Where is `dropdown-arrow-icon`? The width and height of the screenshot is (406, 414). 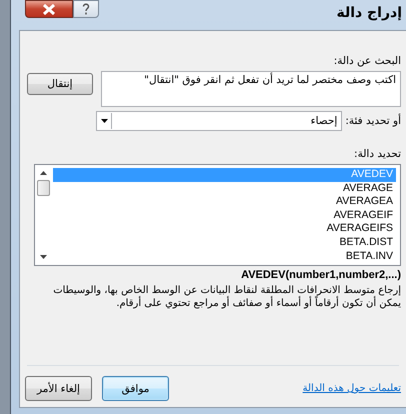 dropdown-arrow-icon is located at coordinates (104, 121).